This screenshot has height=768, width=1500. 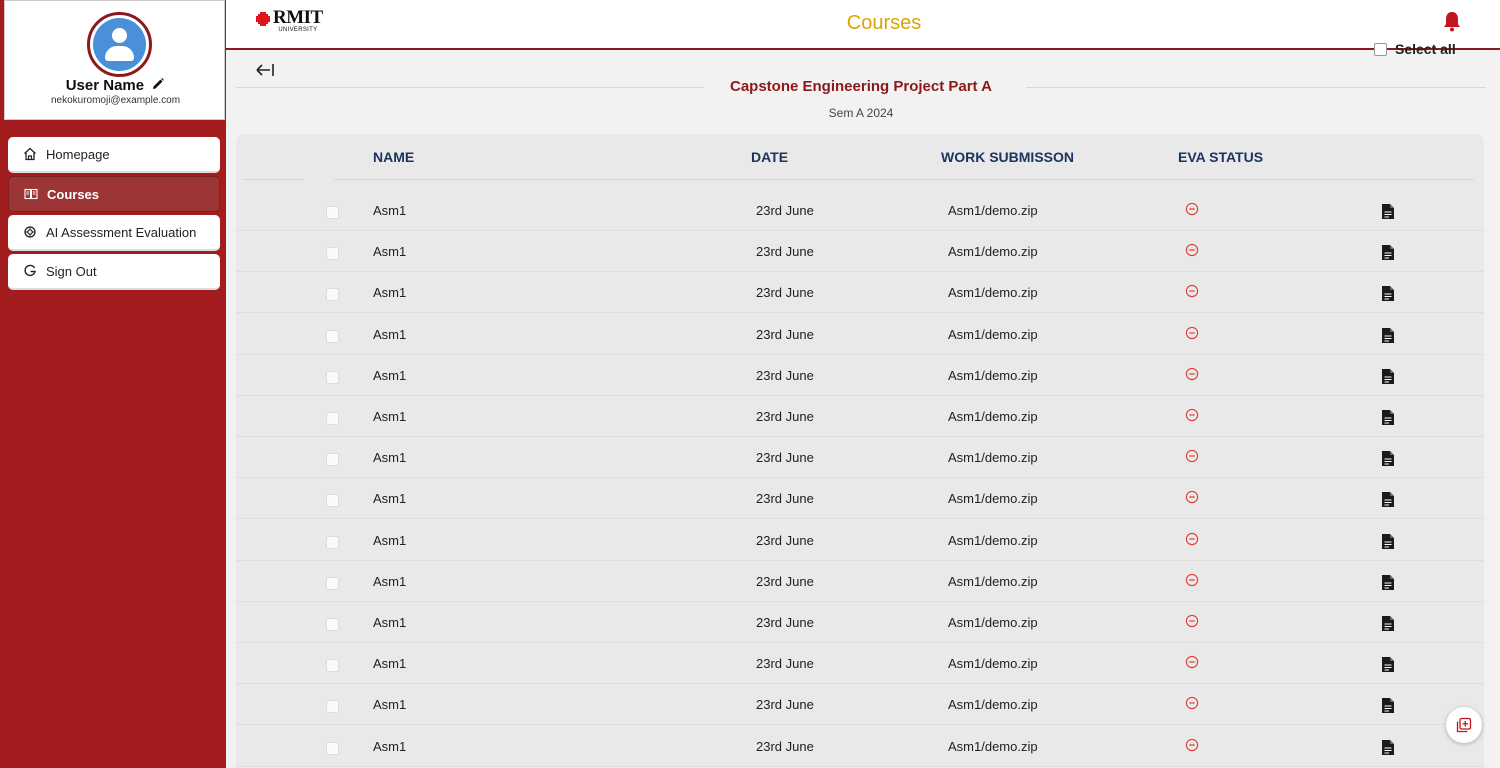 What do you see at coordinates (30, 271) in the screenshot?
I see `google-icon` at bounding box center [30, 271].